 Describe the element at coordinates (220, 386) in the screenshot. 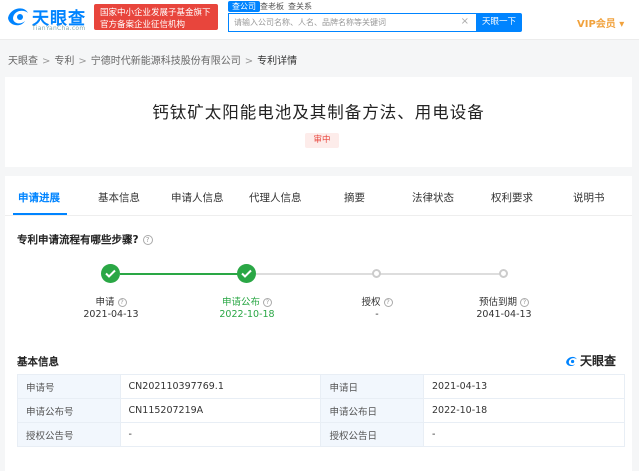

I see `field-value: CN202110397769.1` at that location.